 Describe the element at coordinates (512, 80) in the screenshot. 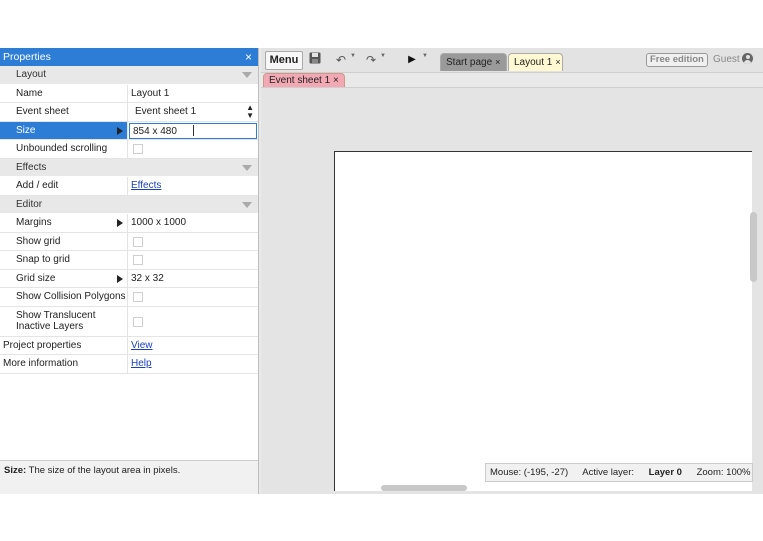

I see `sub-tab-bar: Event sheet 1 ×` at that location.